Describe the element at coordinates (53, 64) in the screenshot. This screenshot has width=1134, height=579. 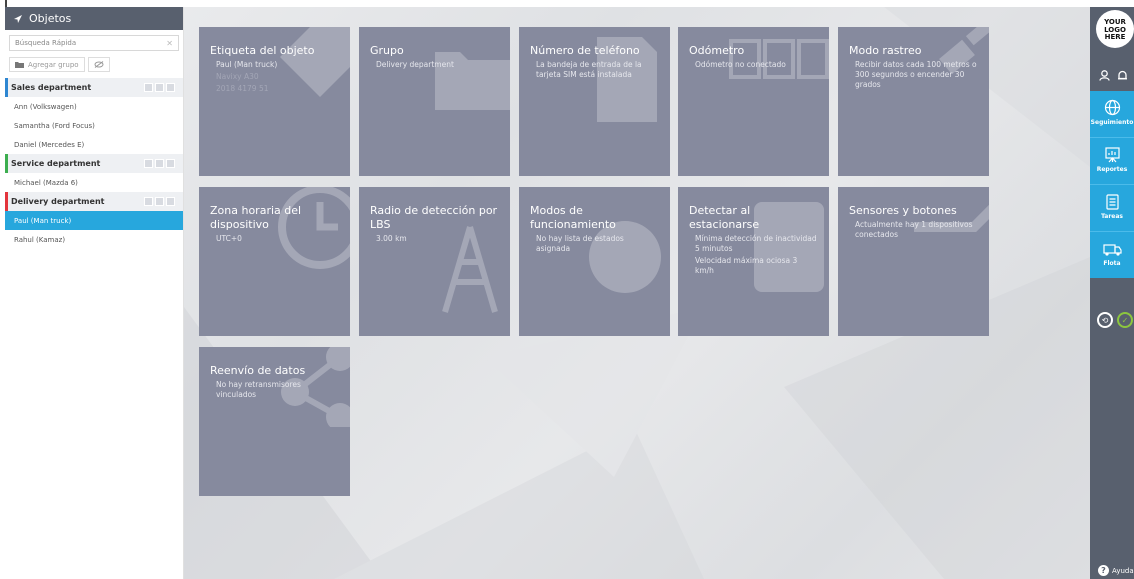
I see `add-group-label: Agregar grupo` at that location.